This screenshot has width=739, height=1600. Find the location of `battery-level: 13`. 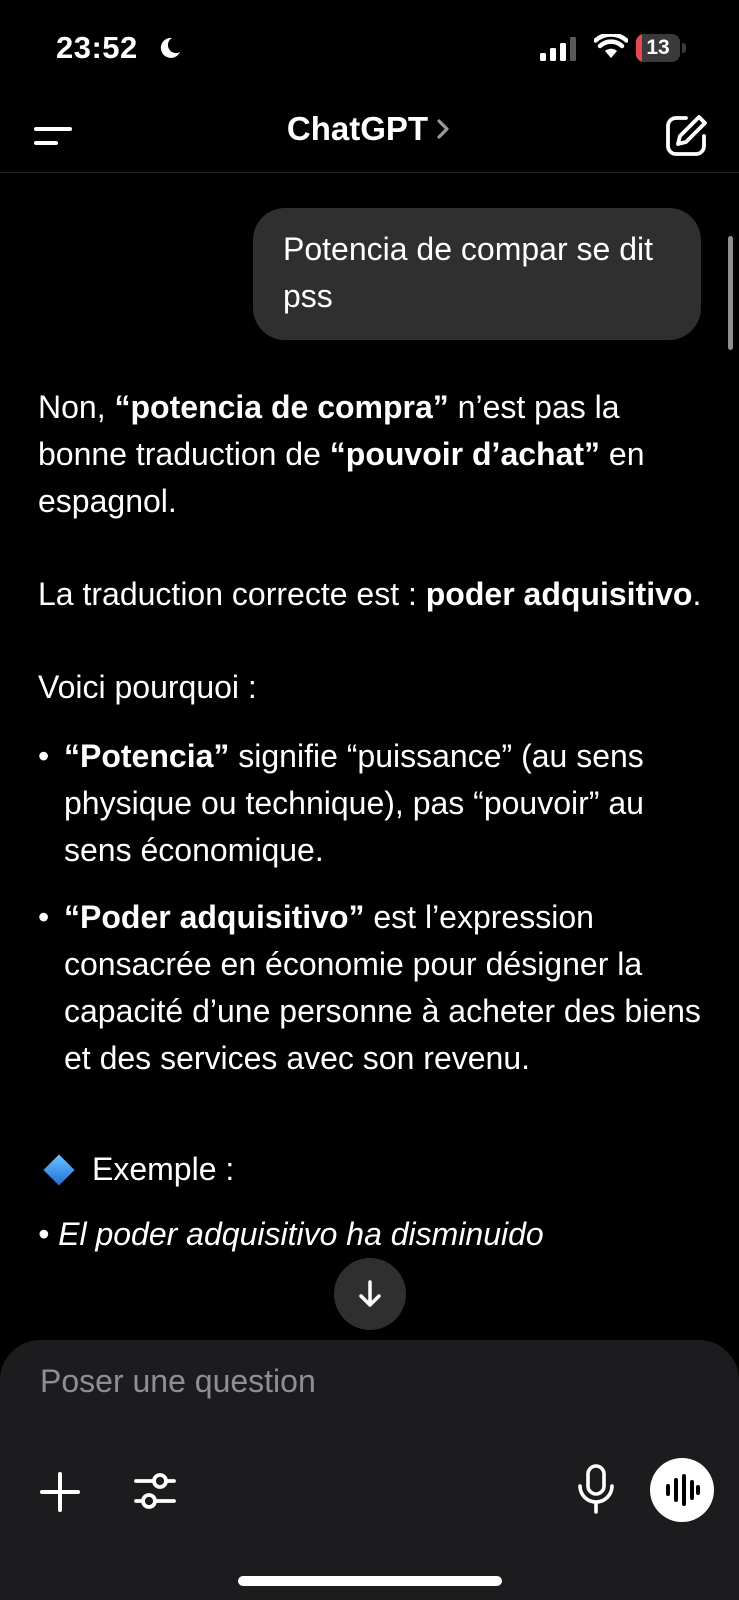

battery-level: 13 is located at coordinates (658, 47).